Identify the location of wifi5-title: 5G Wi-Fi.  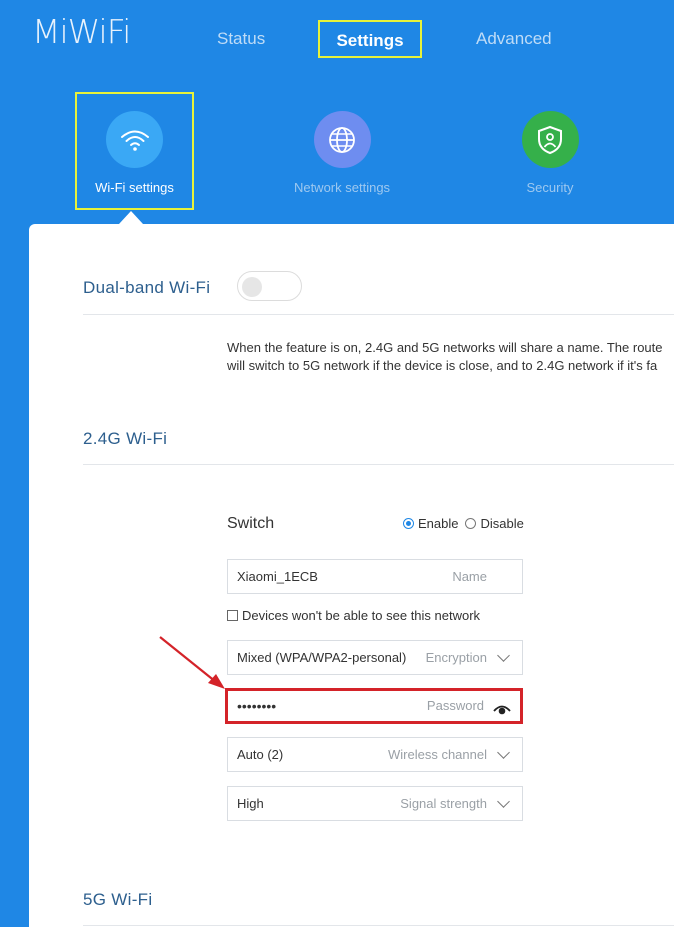
(118, 899).